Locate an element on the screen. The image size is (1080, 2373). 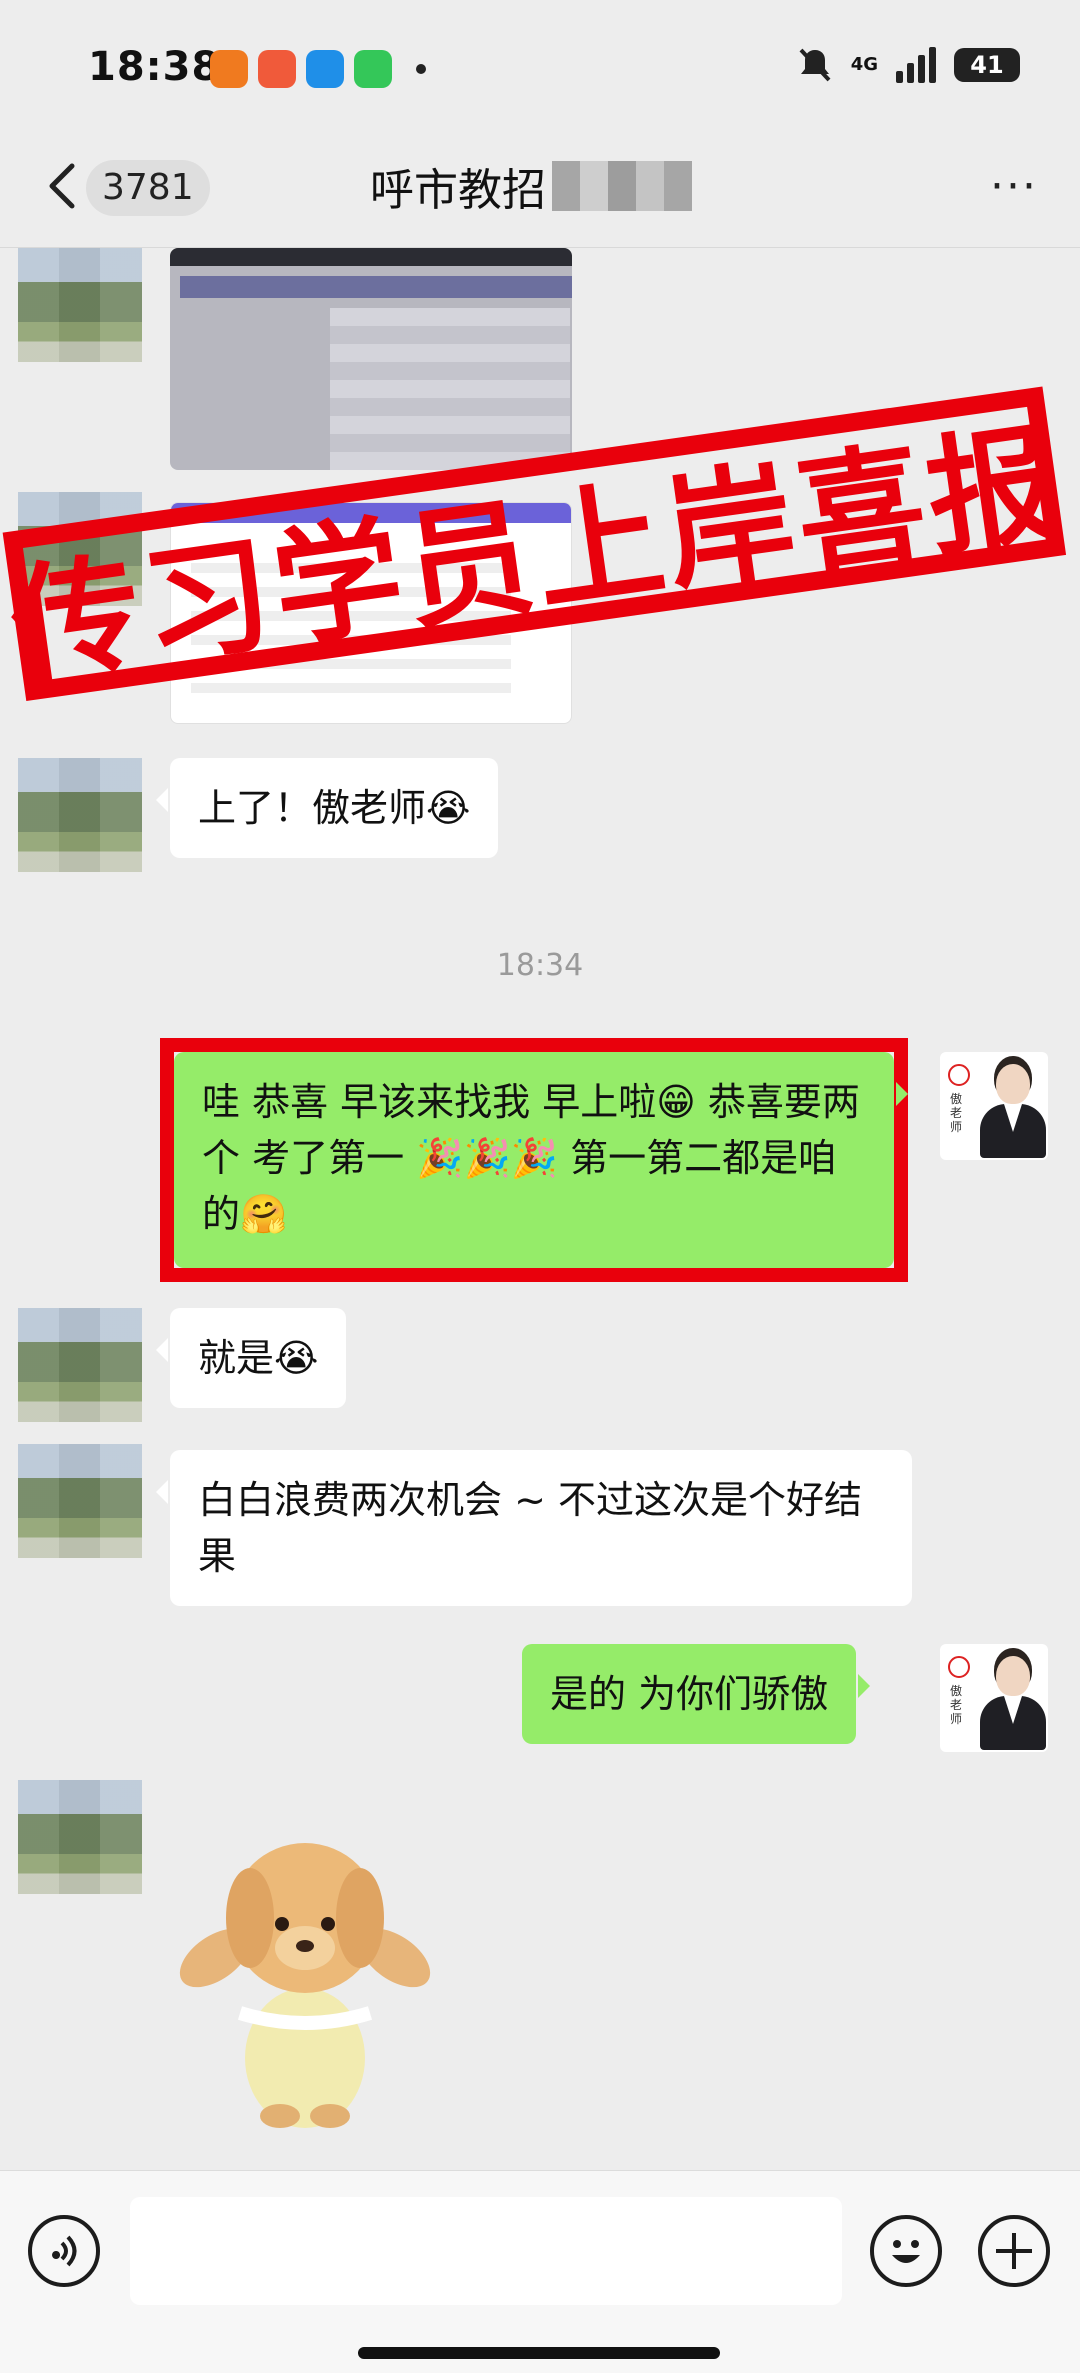
status-bar: 18:38 4G 41 is located at coordinates (540, 65).